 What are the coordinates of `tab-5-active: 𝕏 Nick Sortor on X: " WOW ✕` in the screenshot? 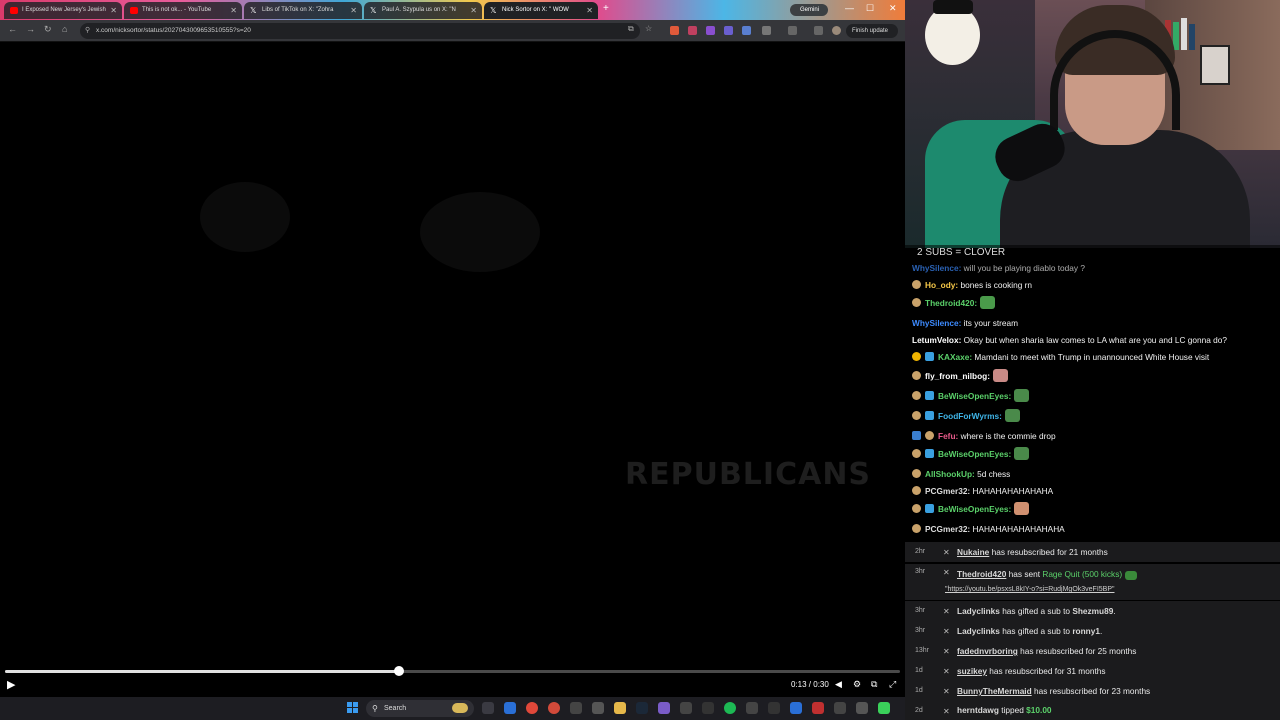 It's located at (541, 10).